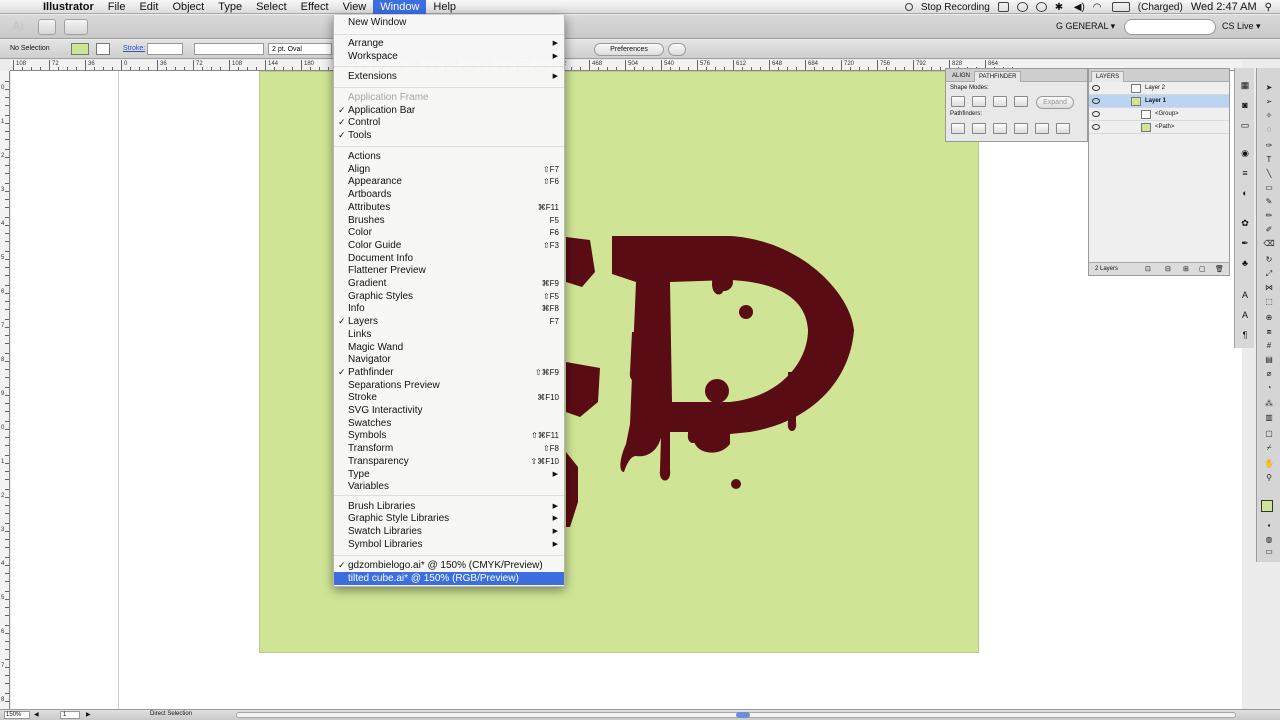 The width and height of the screenshot is (1280, 720). What do you see at coordinates (1063, 128) in the screenshot?
I see `minus-back-button` at bounding box center [1063, 128].